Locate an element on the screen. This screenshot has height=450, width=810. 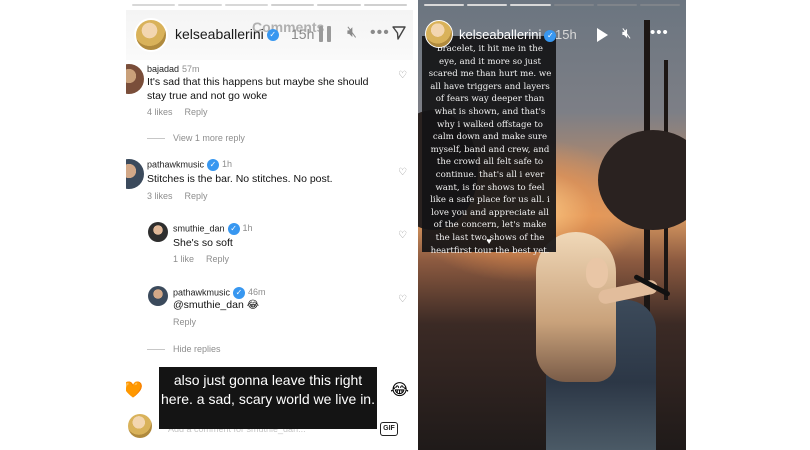
story-header: Comments kelseaballerini ✓ 15h 🔇︎ ••• is located at coordinates (269, 35).